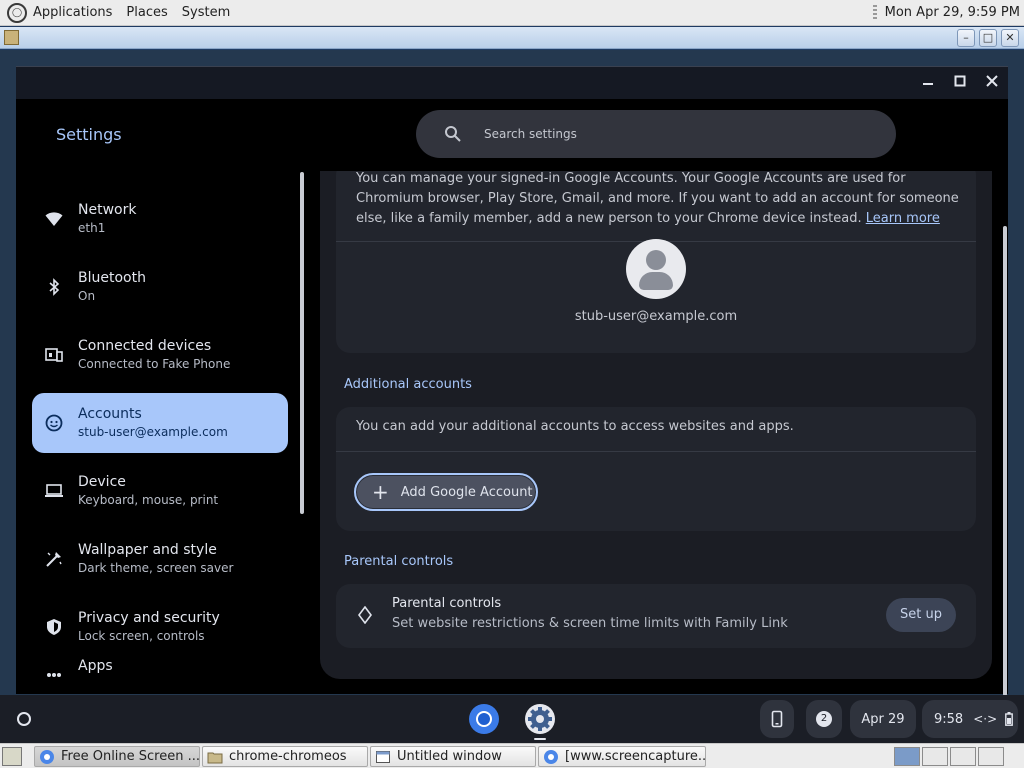 This screenshot has height=768, width=1024. Describe the element at coordinates (54, 219) in the screenshot. I see `wifi-icon` at that location.